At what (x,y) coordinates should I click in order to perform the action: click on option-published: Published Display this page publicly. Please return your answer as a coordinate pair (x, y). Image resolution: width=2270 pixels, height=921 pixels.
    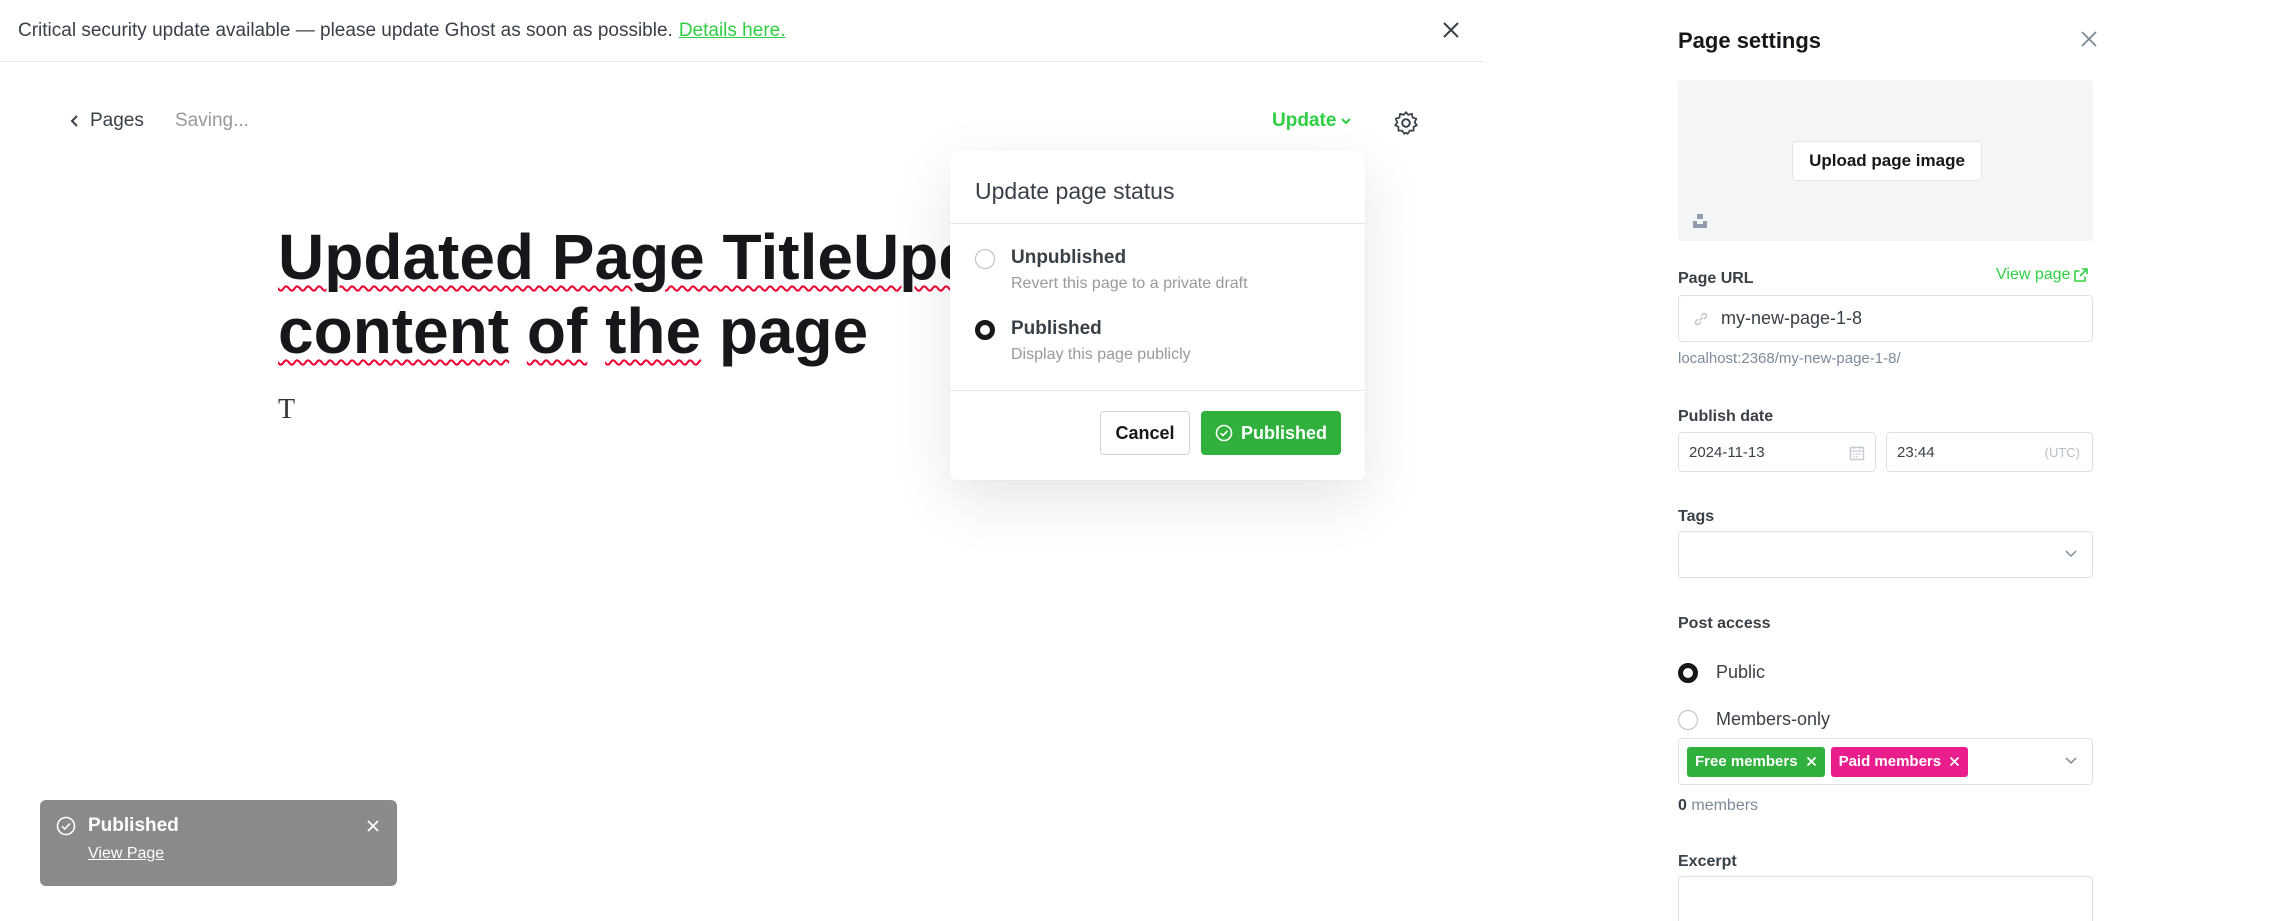
    Looking at the image, I should click on (1083, 341).